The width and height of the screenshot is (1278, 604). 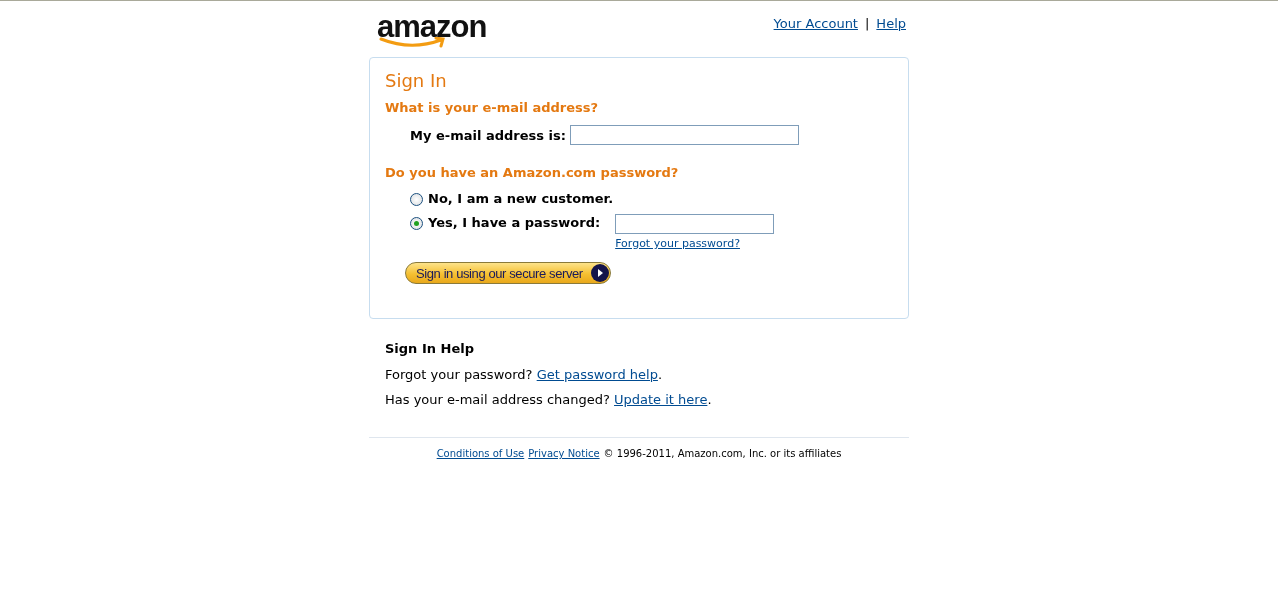 What do you see at coordinates (695, 243) in the screenshot?
I see `forgot-password-link: Forgot your password?` at bounding box center [695, 243].